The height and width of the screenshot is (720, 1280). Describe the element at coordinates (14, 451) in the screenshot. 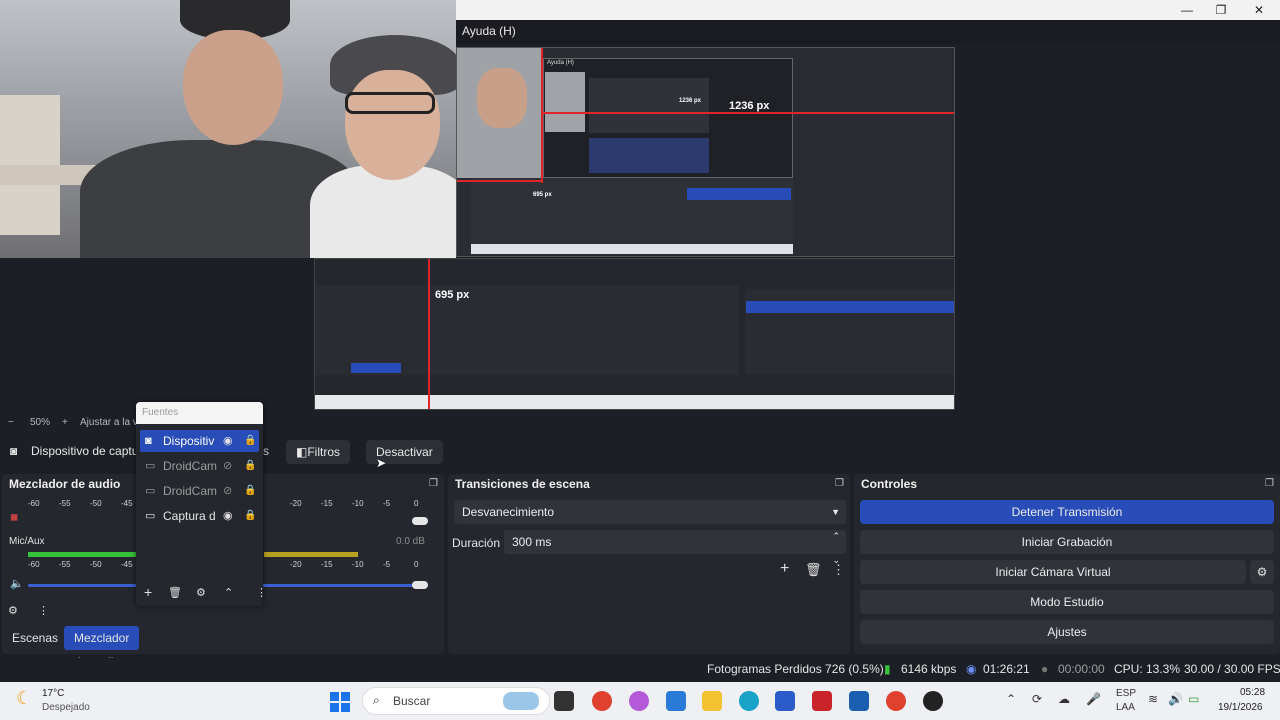

I see `camera-icon: ◙` at that location.